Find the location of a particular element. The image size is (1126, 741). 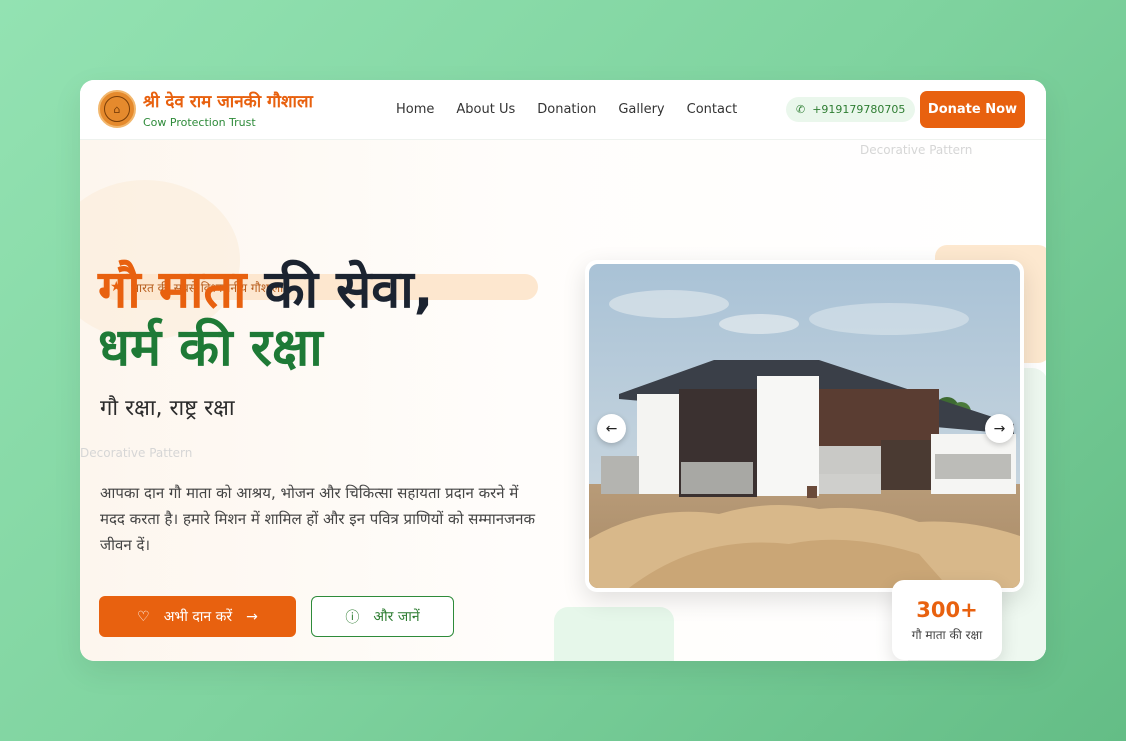

nav-item-donation: Donation is located at coordinates (566, 109).